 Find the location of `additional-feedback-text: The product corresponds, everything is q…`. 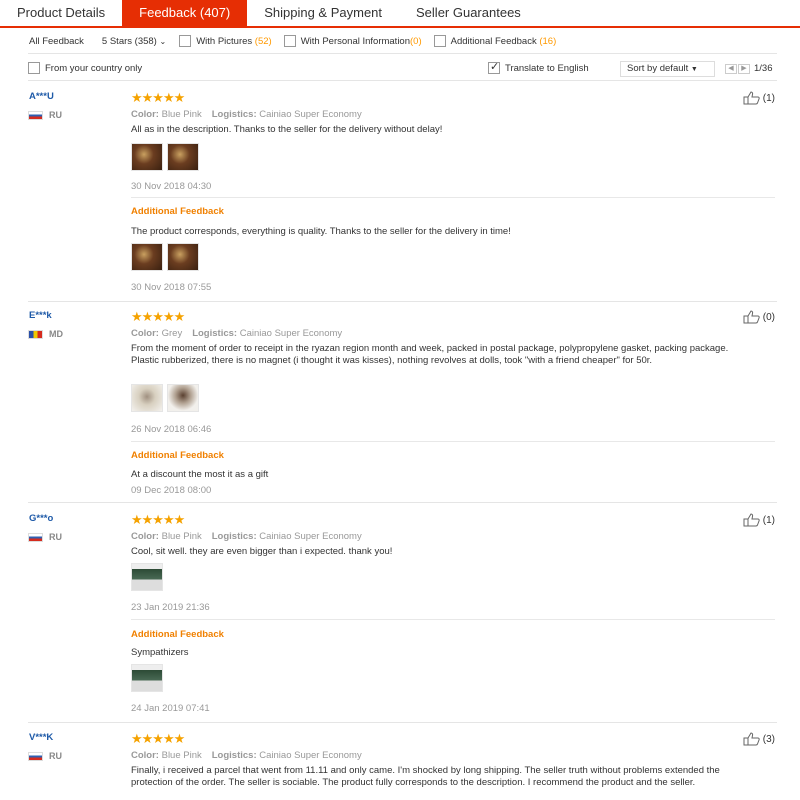

additional-feedback-text: The product corresponds, everything is q… is located at coordinates (321, 231).